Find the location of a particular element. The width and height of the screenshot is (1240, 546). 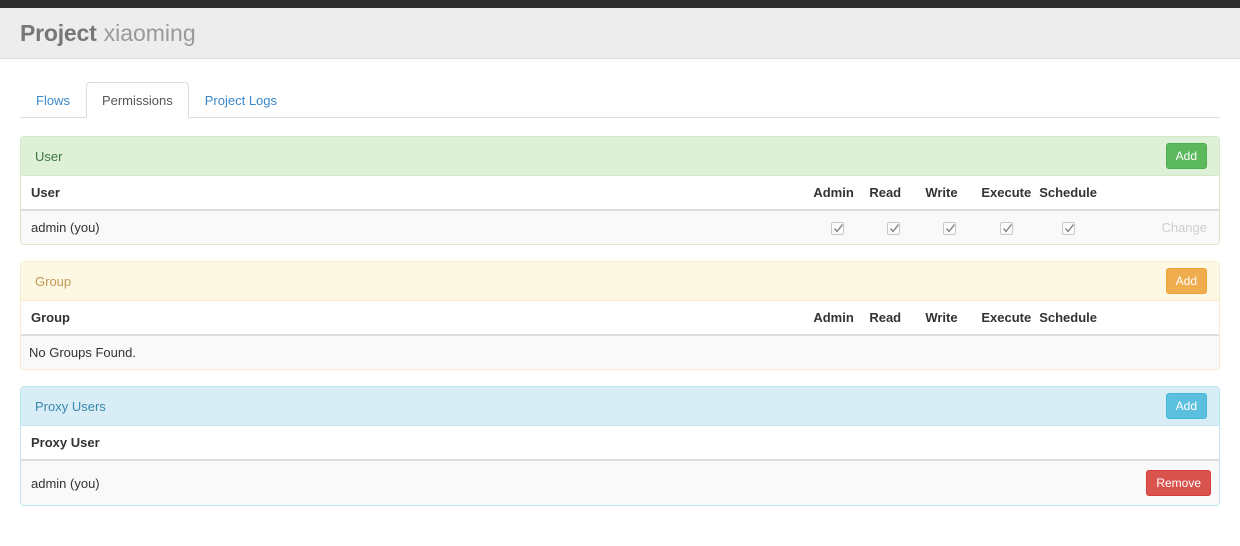

group-table-header-row: Group Admin Read Write Execute Schedule is located at coordinates (620, 319).